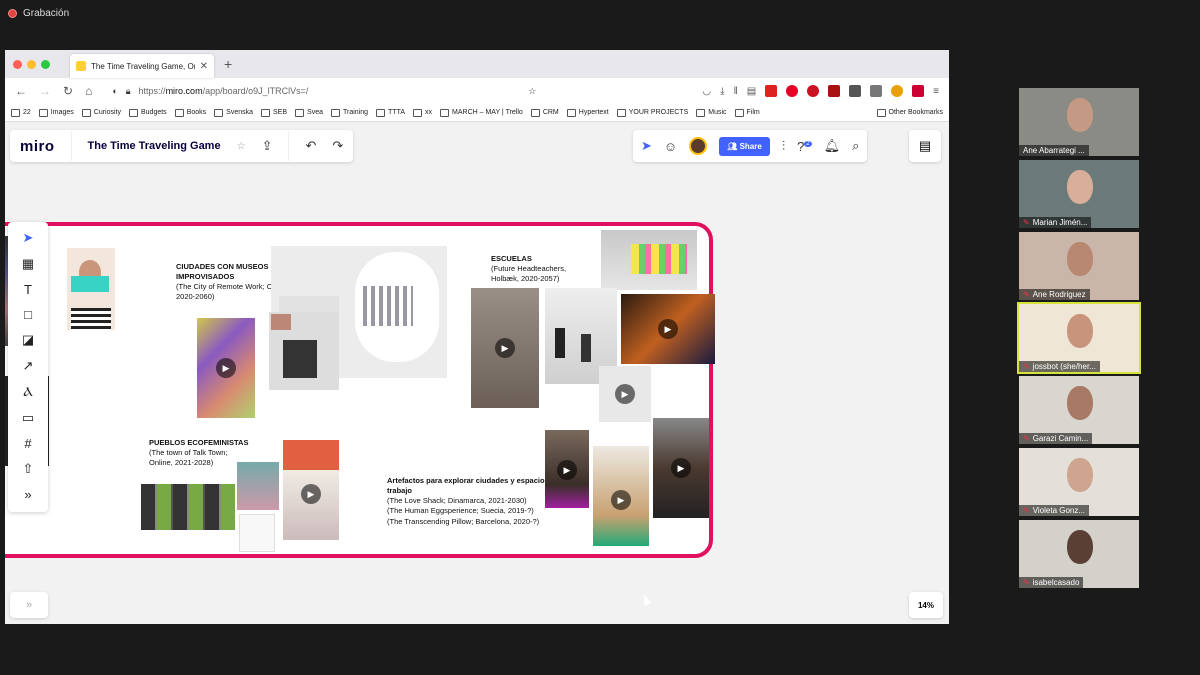 The width and height of the screenshot is (1200, 675). Describe the element at coordinates (28, 340) in the screenshot. I see `sticky-note-icon: ◪` at that location.